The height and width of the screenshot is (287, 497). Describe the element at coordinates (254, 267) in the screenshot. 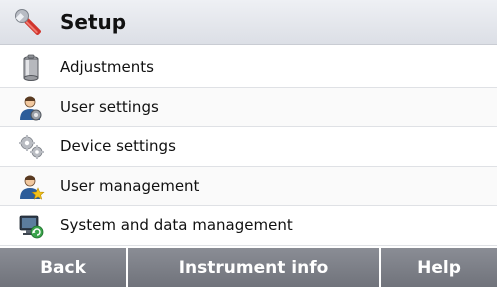

I see `instrument-info-button: Instrument info` at that location.